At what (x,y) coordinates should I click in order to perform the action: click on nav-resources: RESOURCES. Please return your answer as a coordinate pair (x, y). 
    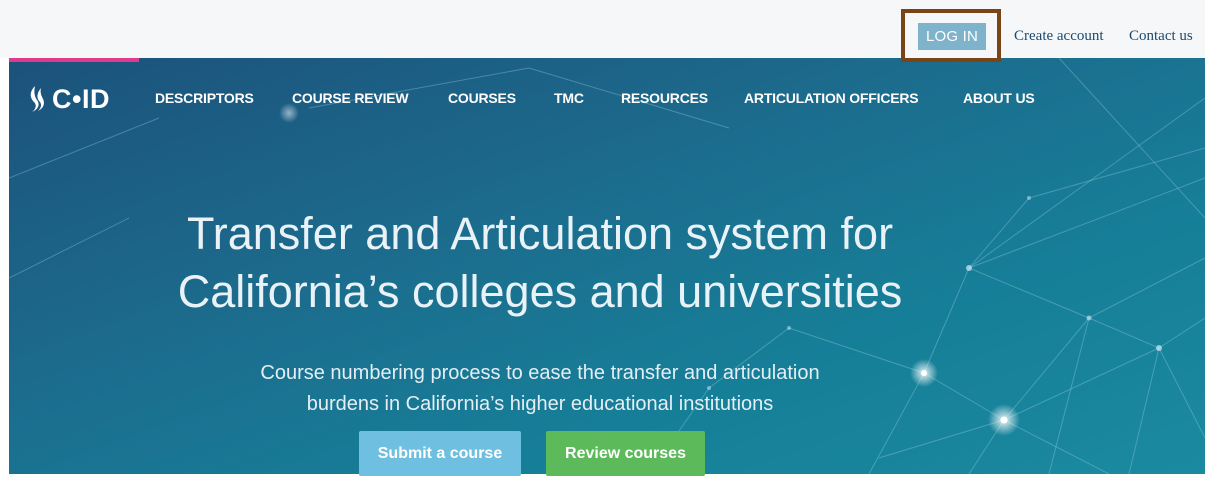
    Looking at the image, I should click on (664, 98).